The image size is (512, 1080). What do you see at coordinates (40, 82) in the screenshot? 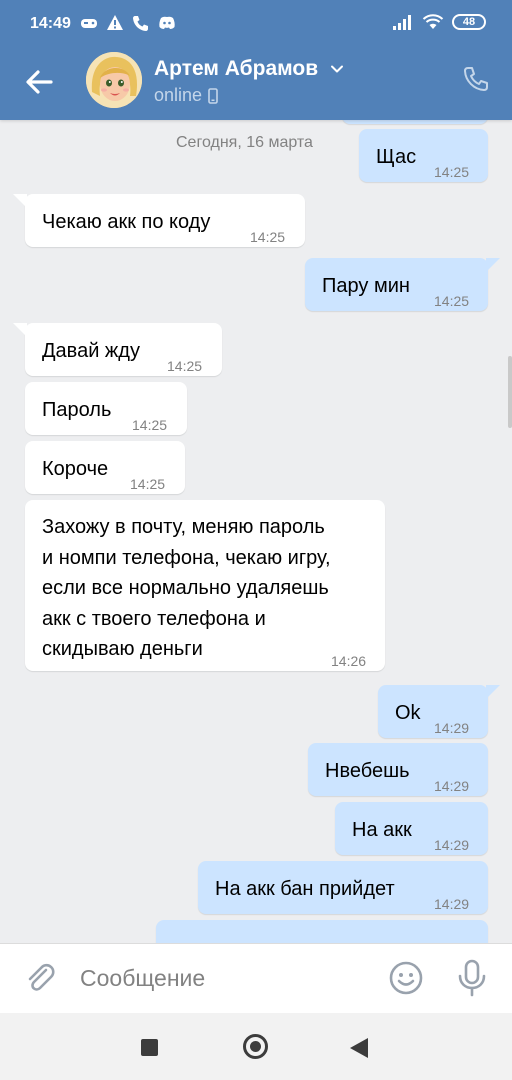
I see `back-arrow-icon` at bounding box center [40, 82].